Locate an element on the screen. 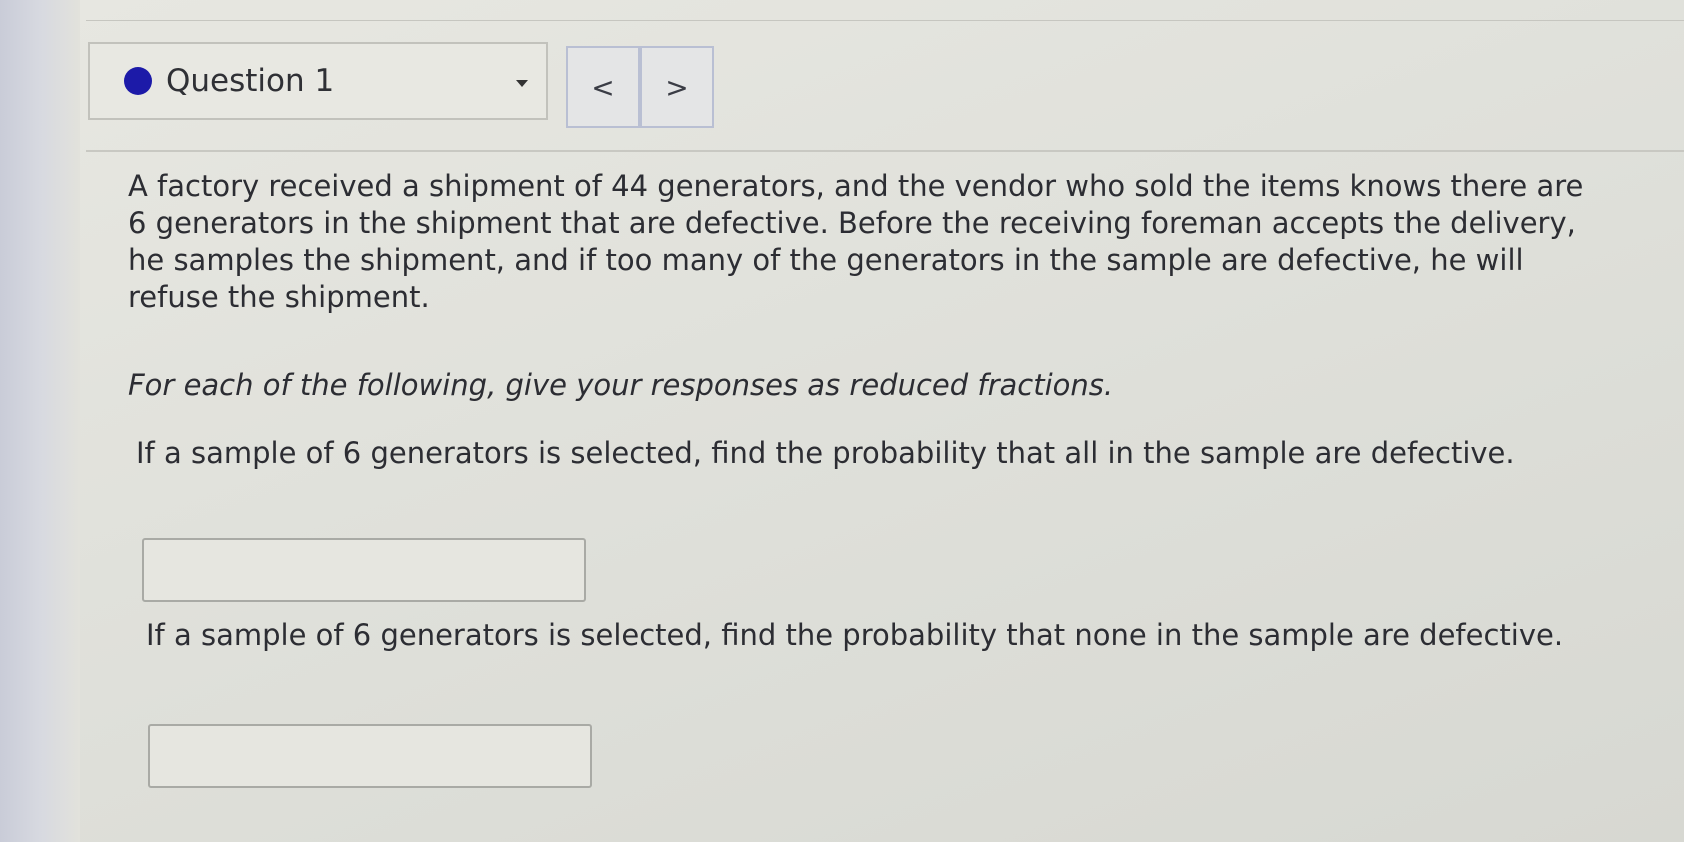 Image resolution: width=1684 pixels, height=842 pixels. left-margin-strip is located at coordinates (40, 421).